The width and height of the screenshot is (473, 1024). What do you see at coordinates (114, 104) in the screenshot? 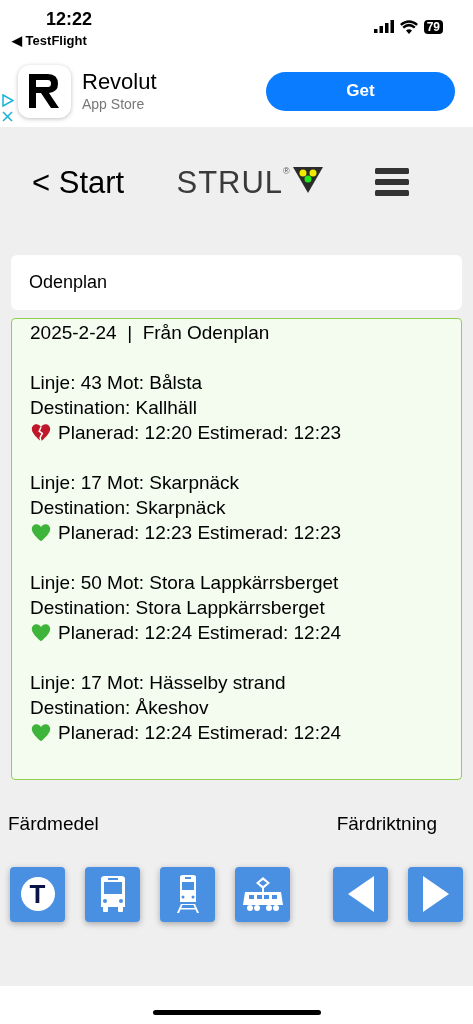
I see `ad-store-label: App Store` at bounding box center [114, 104].